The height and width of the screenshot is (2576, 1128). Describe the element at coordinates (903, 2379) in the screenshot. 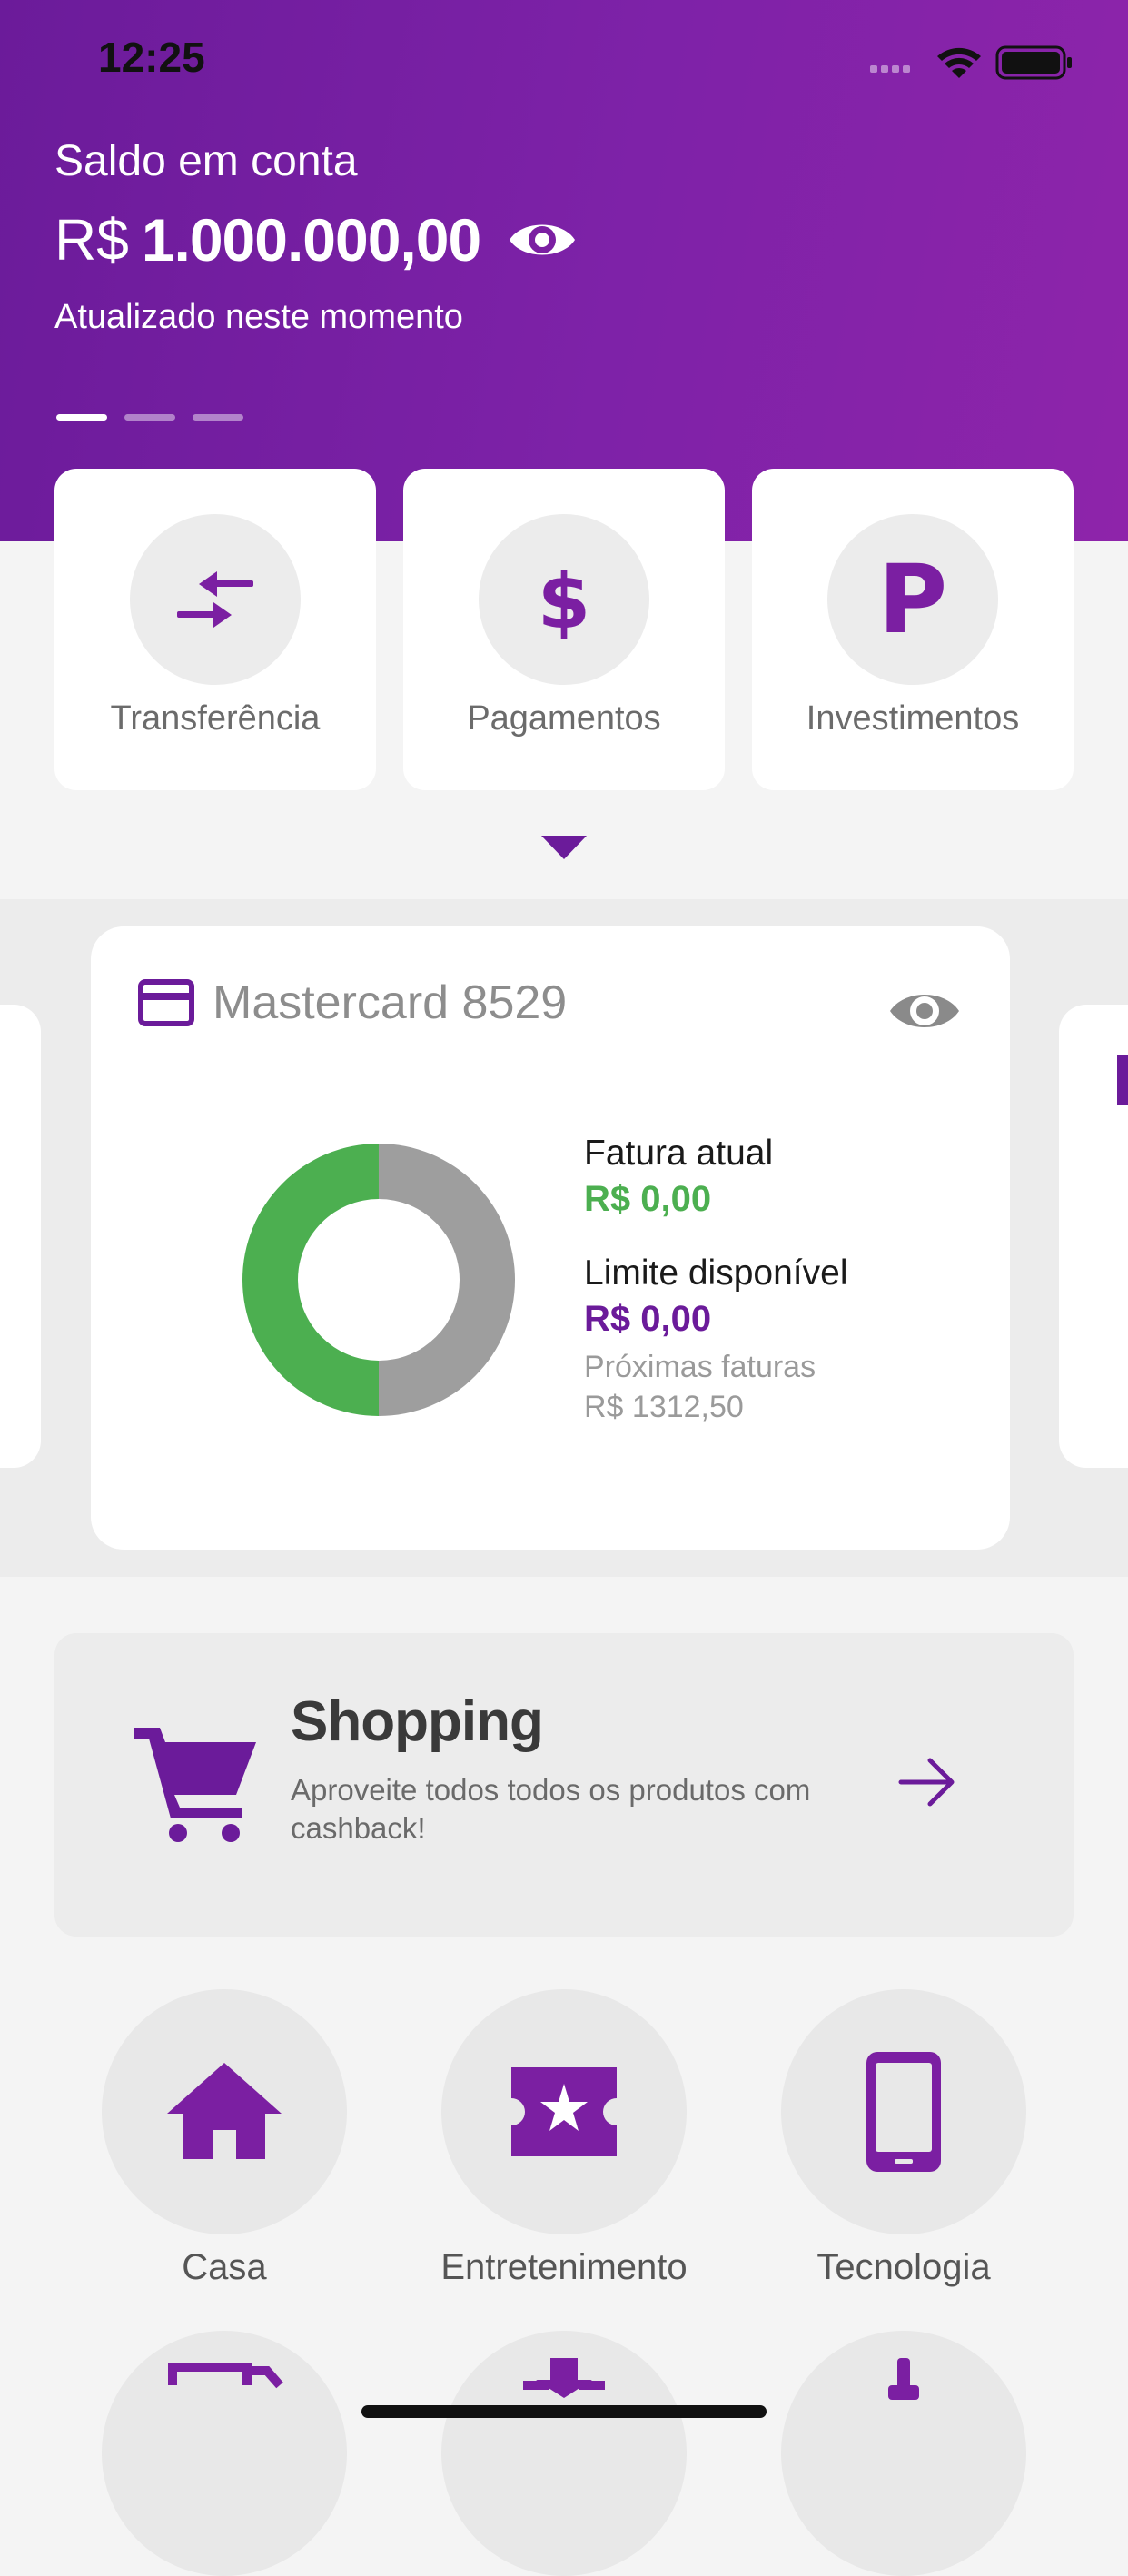

I see `tool-icon` at that location.